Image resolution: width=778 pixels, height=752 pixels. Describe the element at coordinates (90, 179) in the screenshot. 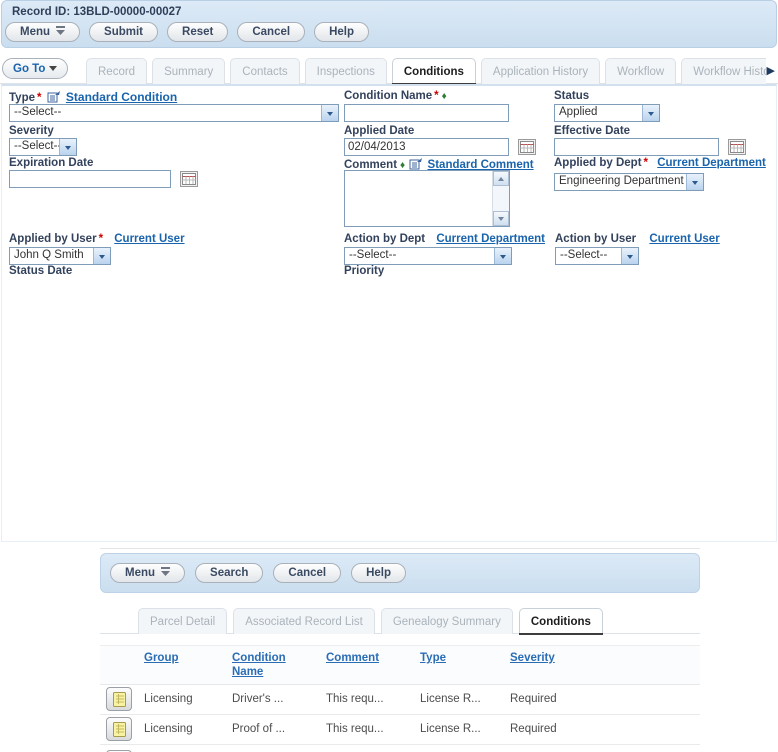

I see `expiration-date-input` at that location.